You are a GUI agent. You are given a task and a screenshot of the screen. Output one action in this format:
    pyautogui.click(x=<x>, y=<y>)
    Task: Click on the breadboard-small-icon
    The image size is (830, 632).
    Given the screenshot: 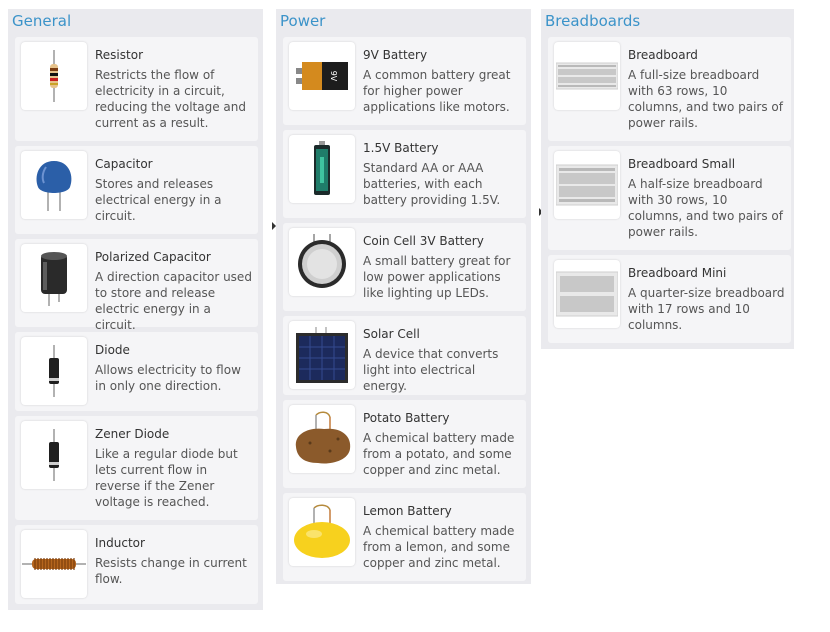 What is the action you would take?
    pyautogui.click(x=587, y=185)
    